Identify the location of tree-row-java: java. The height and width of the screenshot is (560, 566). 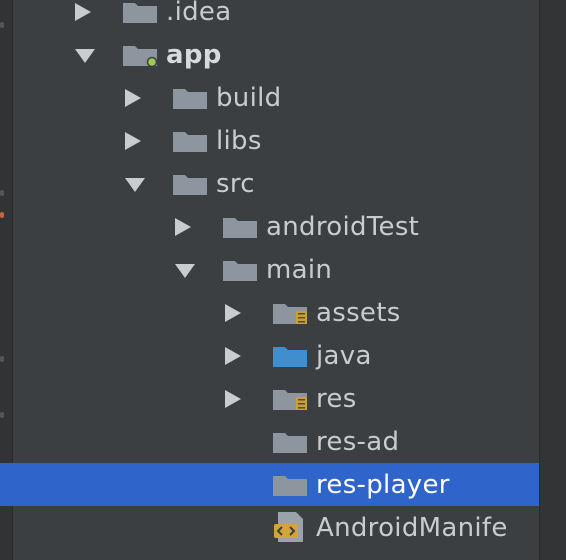
(270, 355).